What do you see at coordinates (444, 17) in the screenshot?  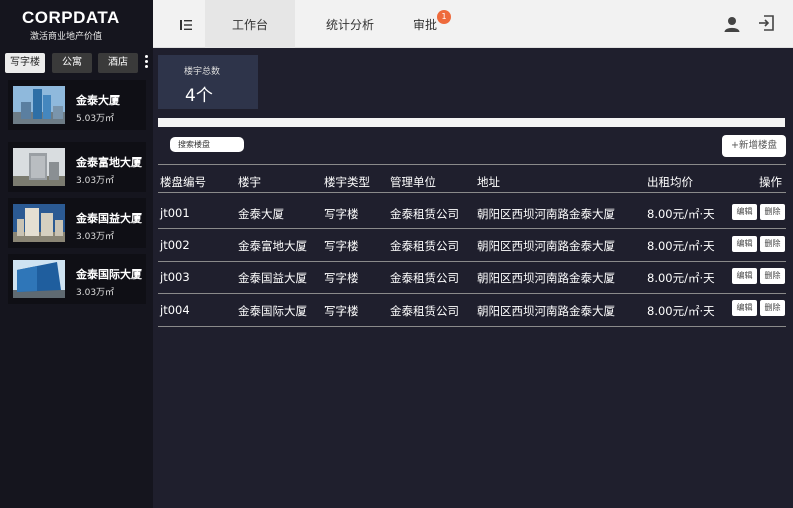 I see `approval-badge: 1` at bounding box center [444, 17].